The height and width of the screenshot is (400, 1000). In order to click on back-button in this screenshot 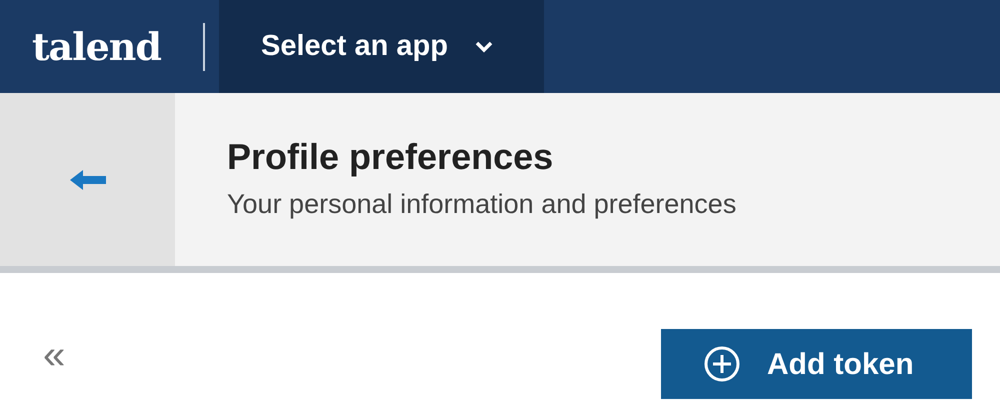, I will do `click(87, 179)`.